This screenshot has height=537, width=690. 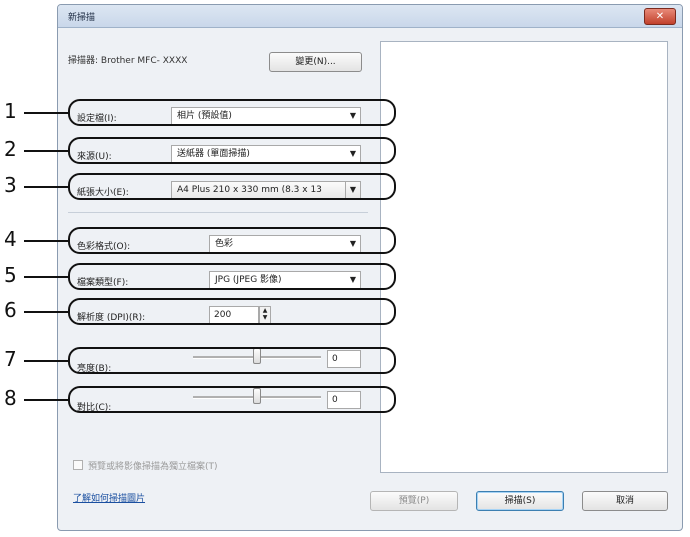 I want to click on separate-file-checkbox-label: 預覽或將影像掃描為獨立檔案(T), so click(x=153, y=467).